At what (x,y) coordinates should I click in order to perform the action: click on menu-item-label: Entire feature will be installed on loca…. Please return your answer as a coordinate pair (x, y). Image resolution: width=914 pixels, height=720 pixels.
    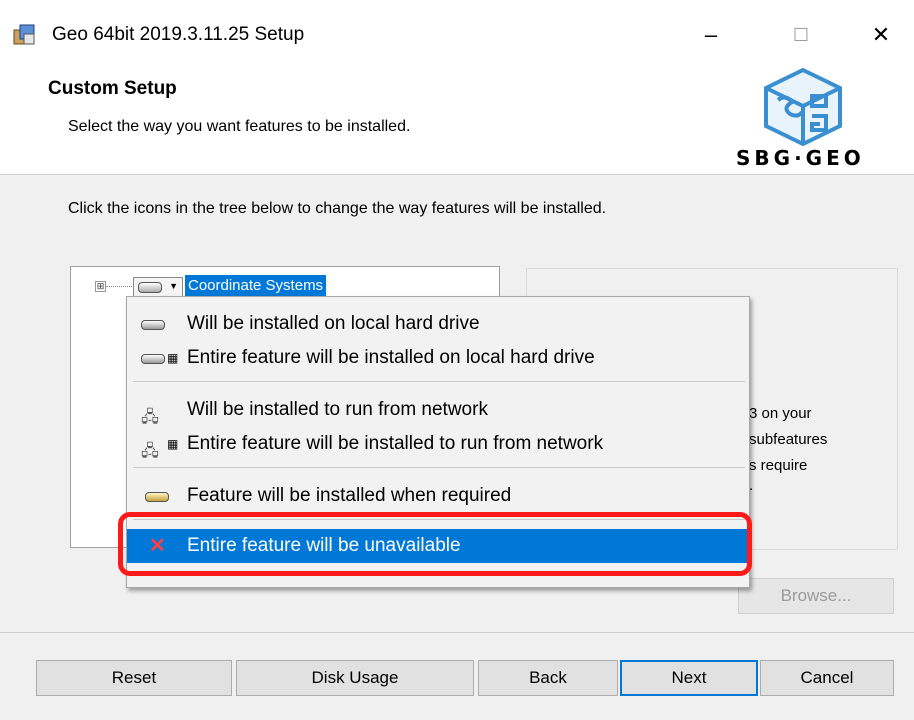
    Looking at the image, I should click on (391, 357).